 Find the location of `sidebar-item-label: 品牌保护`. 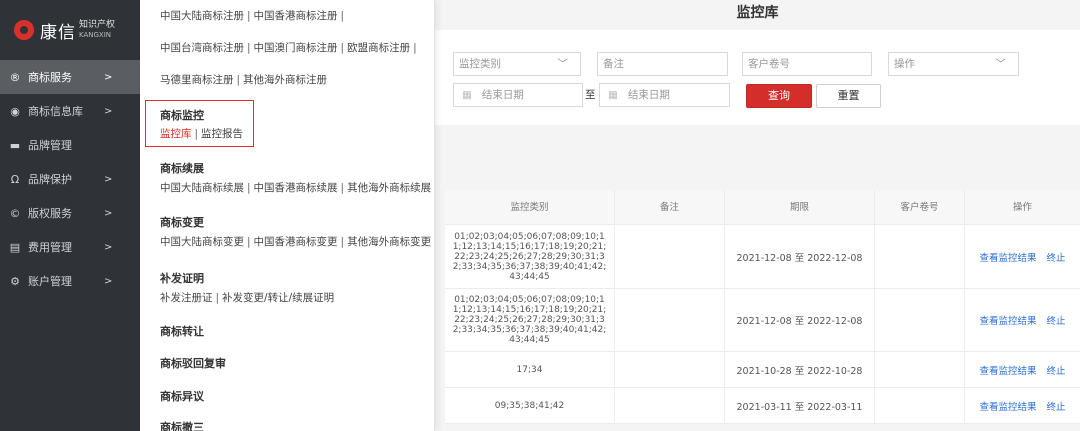

sidebar-item-label: 品牌保护 is located at coordinates (50, 179).